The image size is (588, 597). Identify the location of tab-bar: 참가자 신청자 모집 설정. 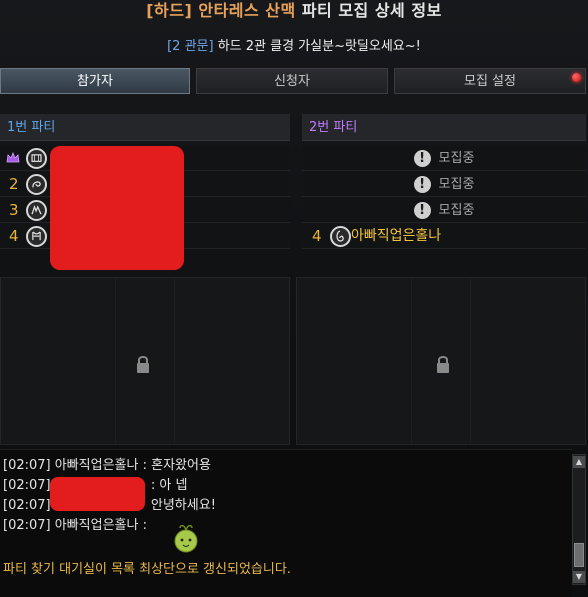
(294, 81).